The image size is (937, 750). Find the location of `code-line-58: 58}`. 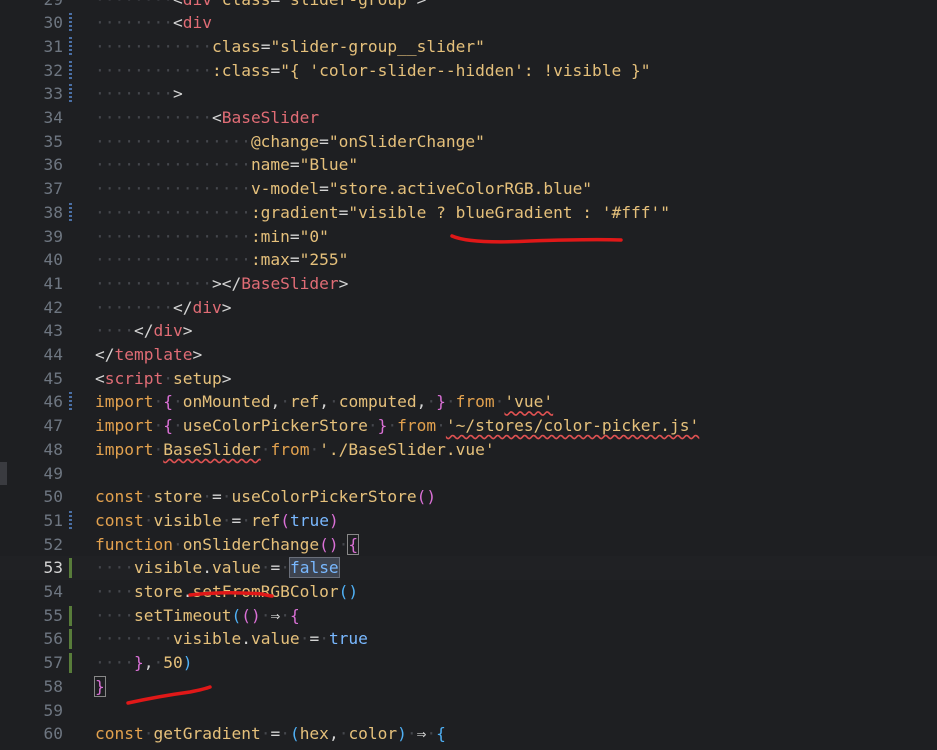

code-line-58: 58} is located at coordinates (468, 687).